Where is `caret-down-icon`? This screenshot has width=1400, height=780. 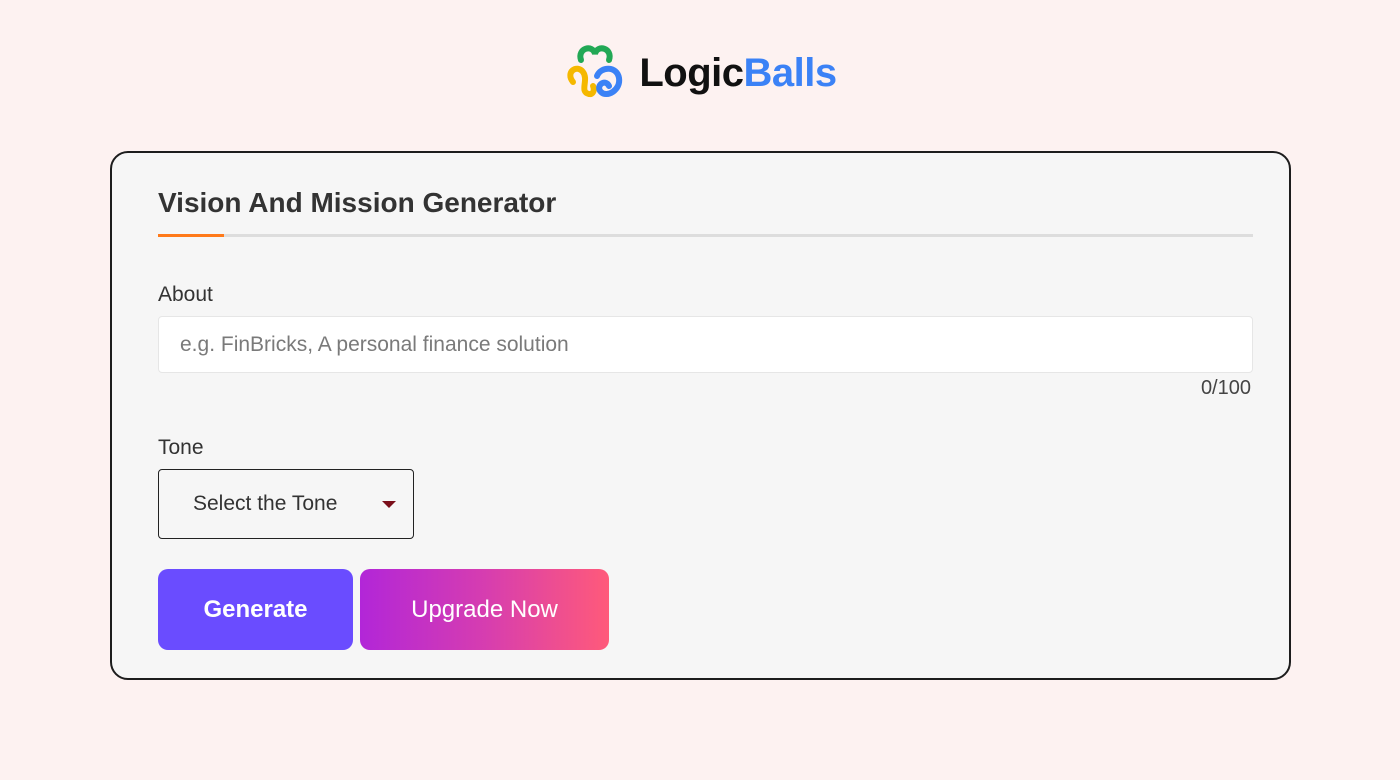
caret-down-icon is located at coordinates (389, 504).